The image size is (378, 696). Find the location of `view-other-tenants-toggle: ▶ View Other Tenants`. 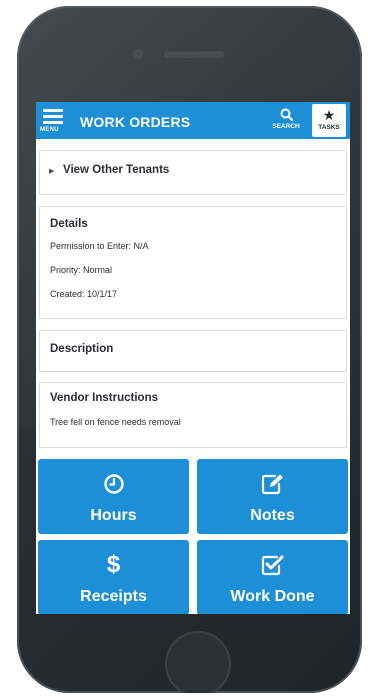

view-other-tenants-toggle: ▶ View Other Tenants is located at coordinates (193, 172).